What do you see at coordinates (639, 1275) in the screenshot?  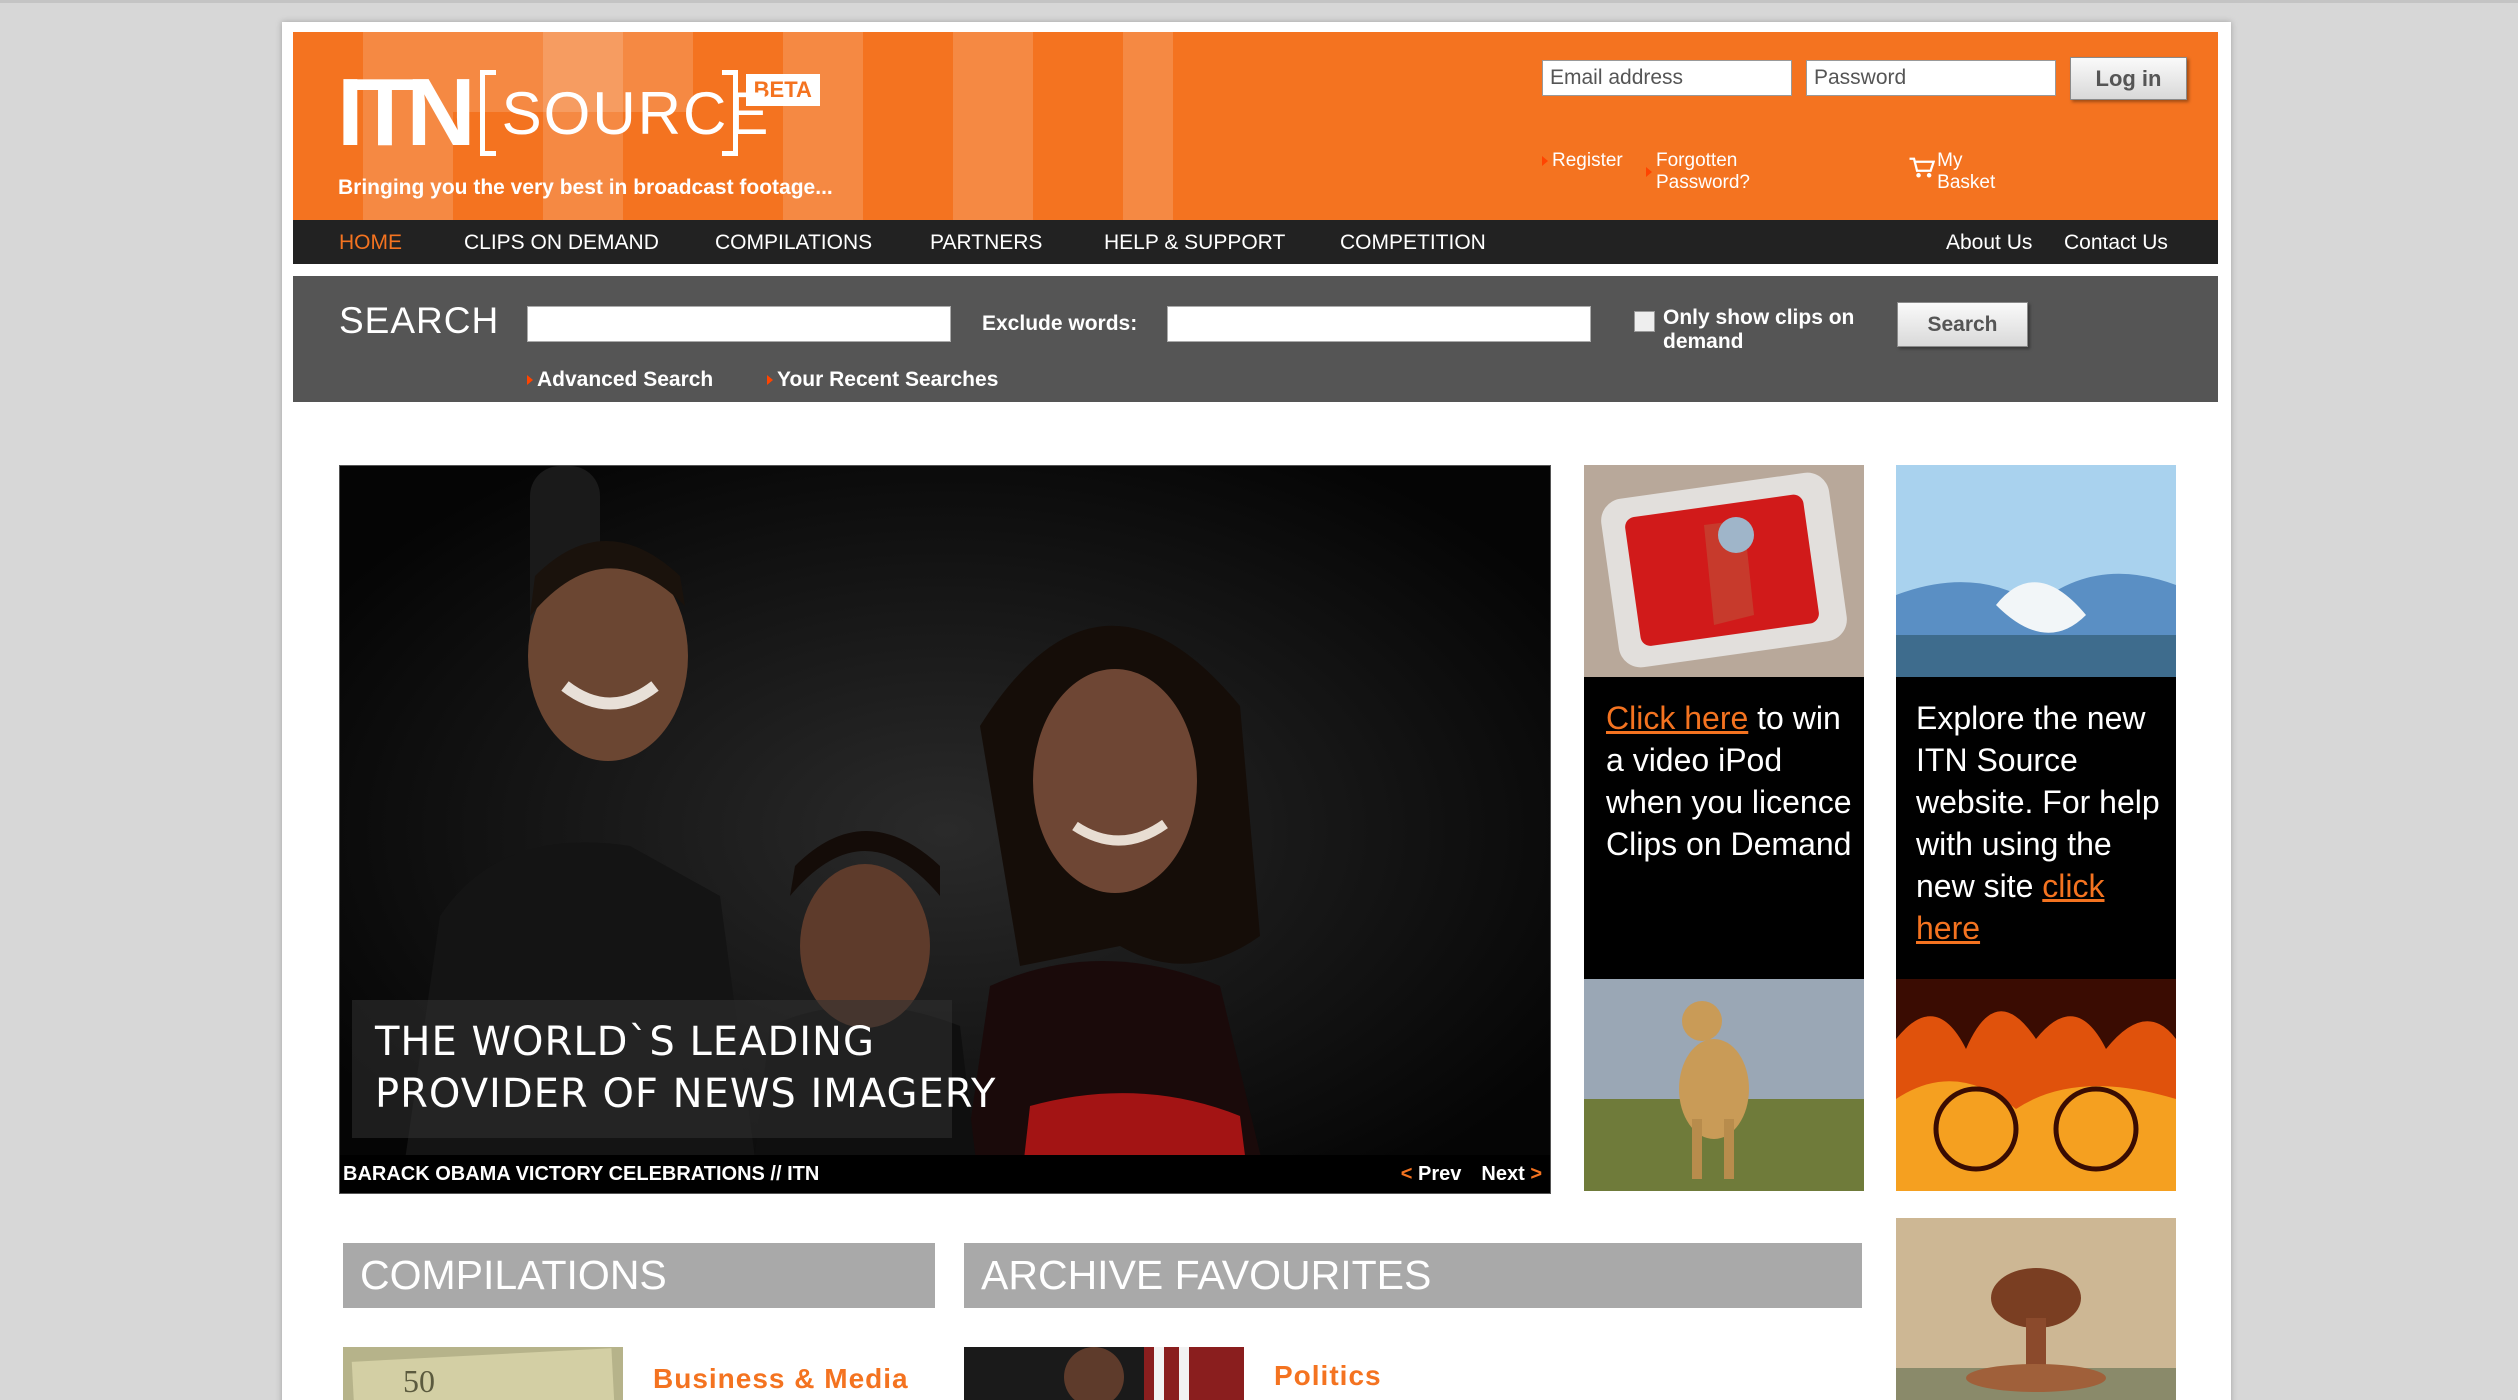 I see `compilations-heading: COMPILATIONS` at bounding box center [639, 1275].